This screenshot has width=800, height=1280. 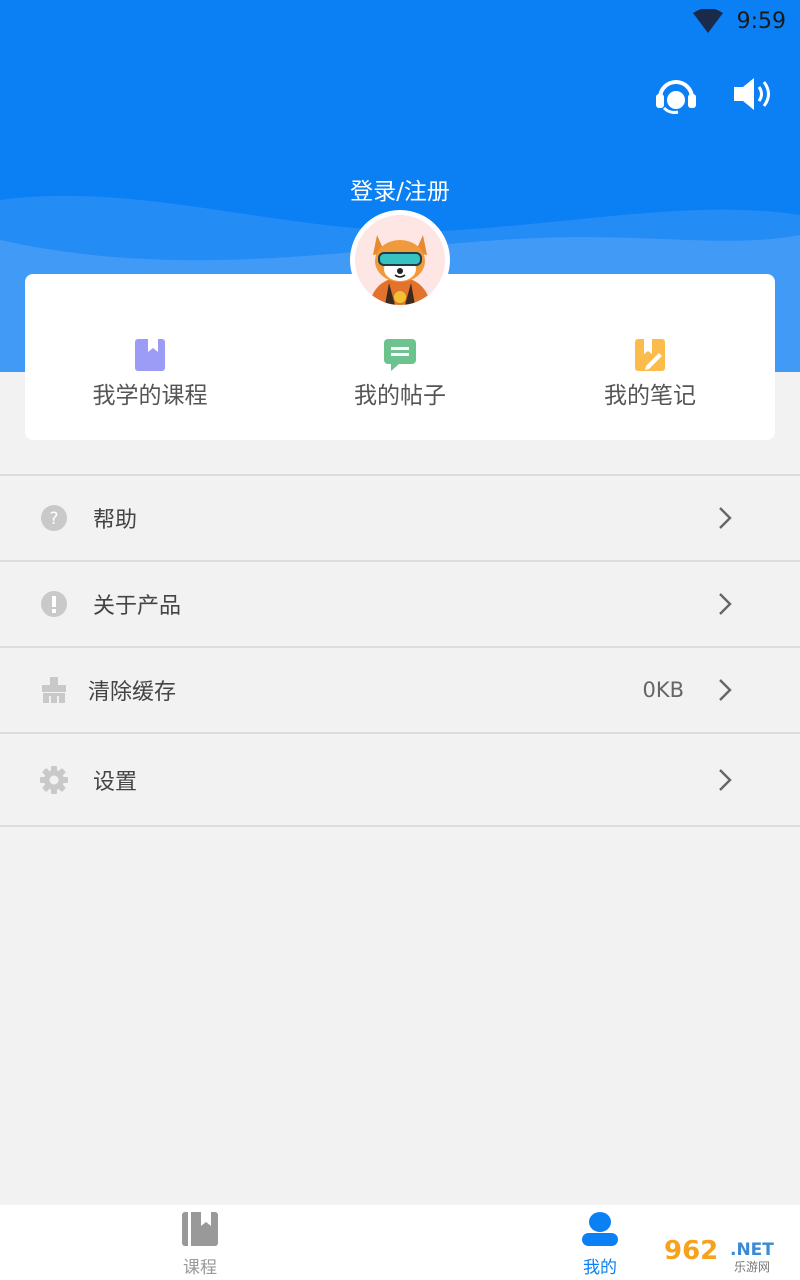 What do you see at coordinates (400, 396) in the screenshot?
I see `my-posts-label: 我的帖子` at bounding box center [400, 396].